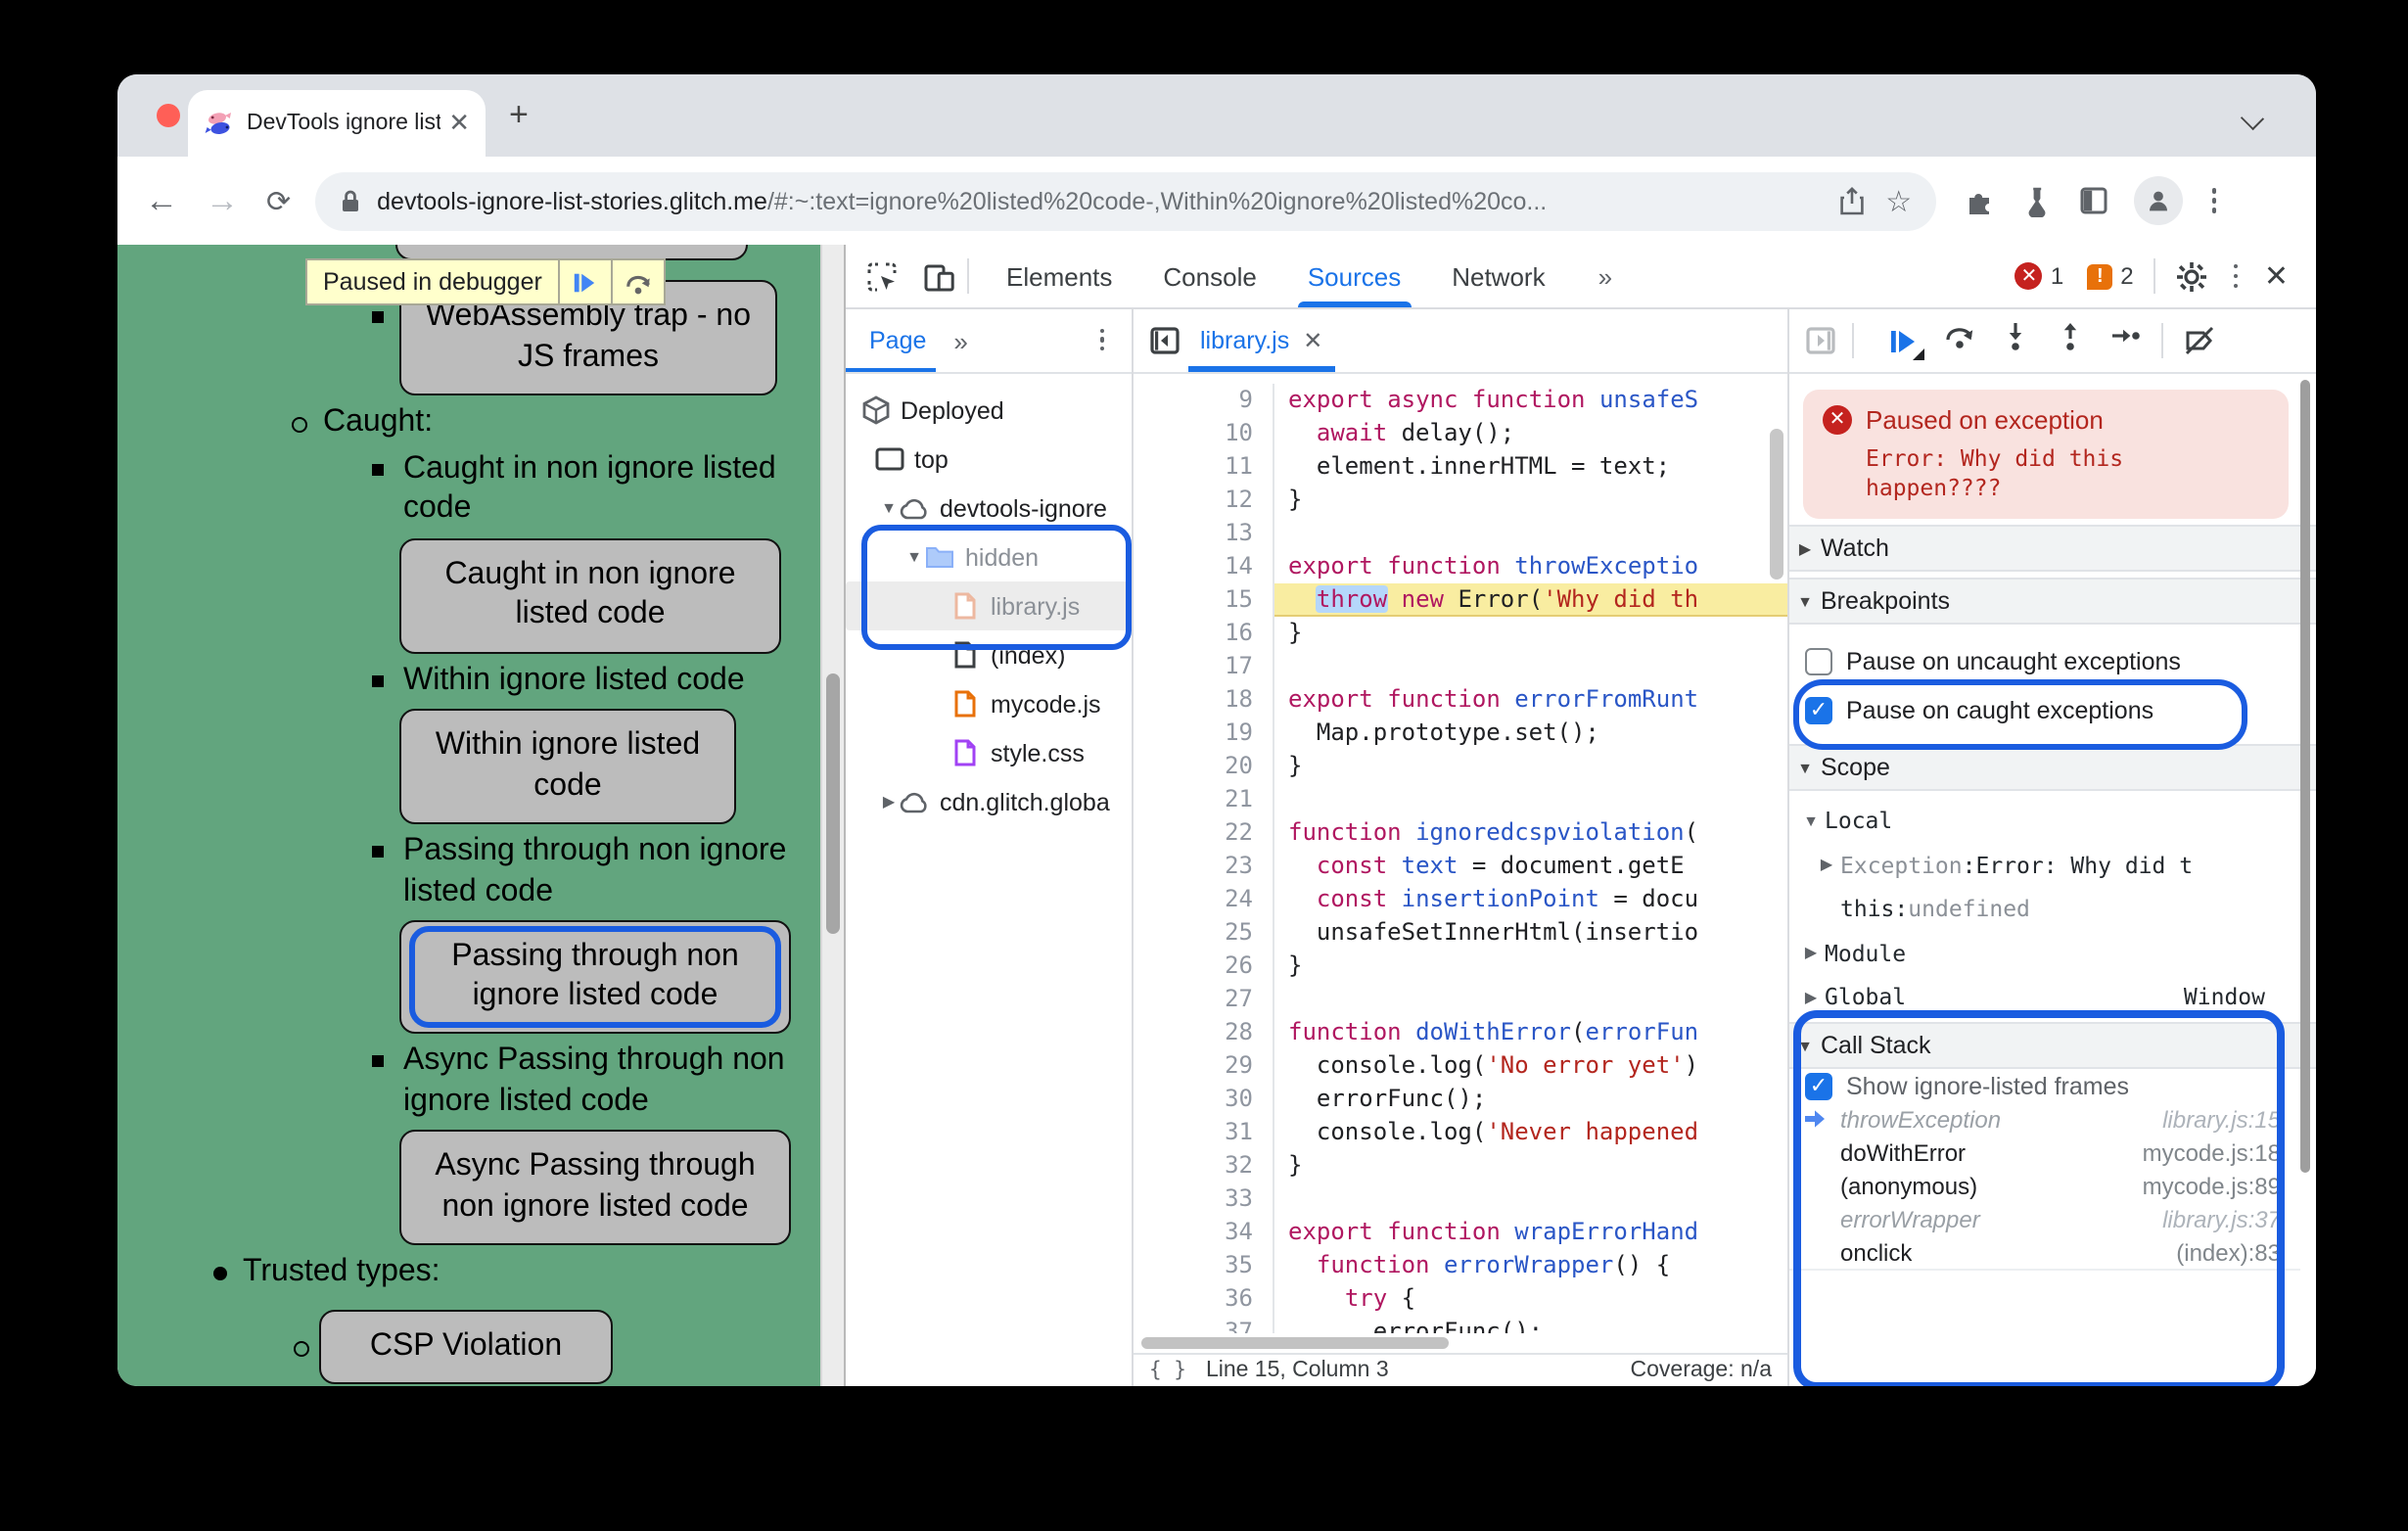  What do you see at coordinates (2052, 997) in the screenshot?
I see `scope-row-global: ▶ Global Window` at bounding box center [2052, 997].